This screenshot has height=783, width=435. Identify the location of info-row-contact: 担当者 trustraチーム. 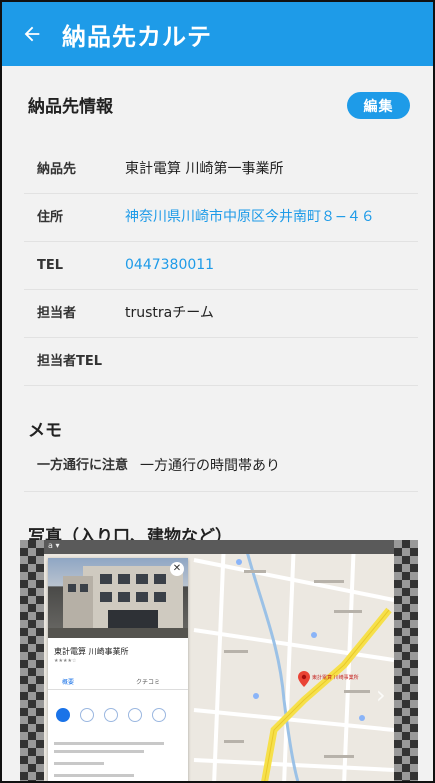
(221, 314).